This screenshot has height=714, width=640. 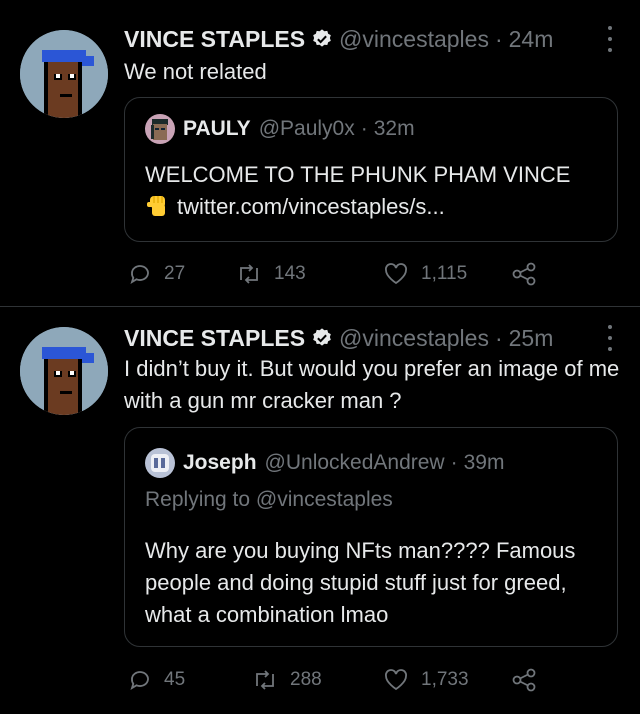 What do you see at coordinates (338, 39) in the screenshot?
I see `tweet-header: VINCE STAPLES @vincestaples · 24m` at bounding box center [338, 39].